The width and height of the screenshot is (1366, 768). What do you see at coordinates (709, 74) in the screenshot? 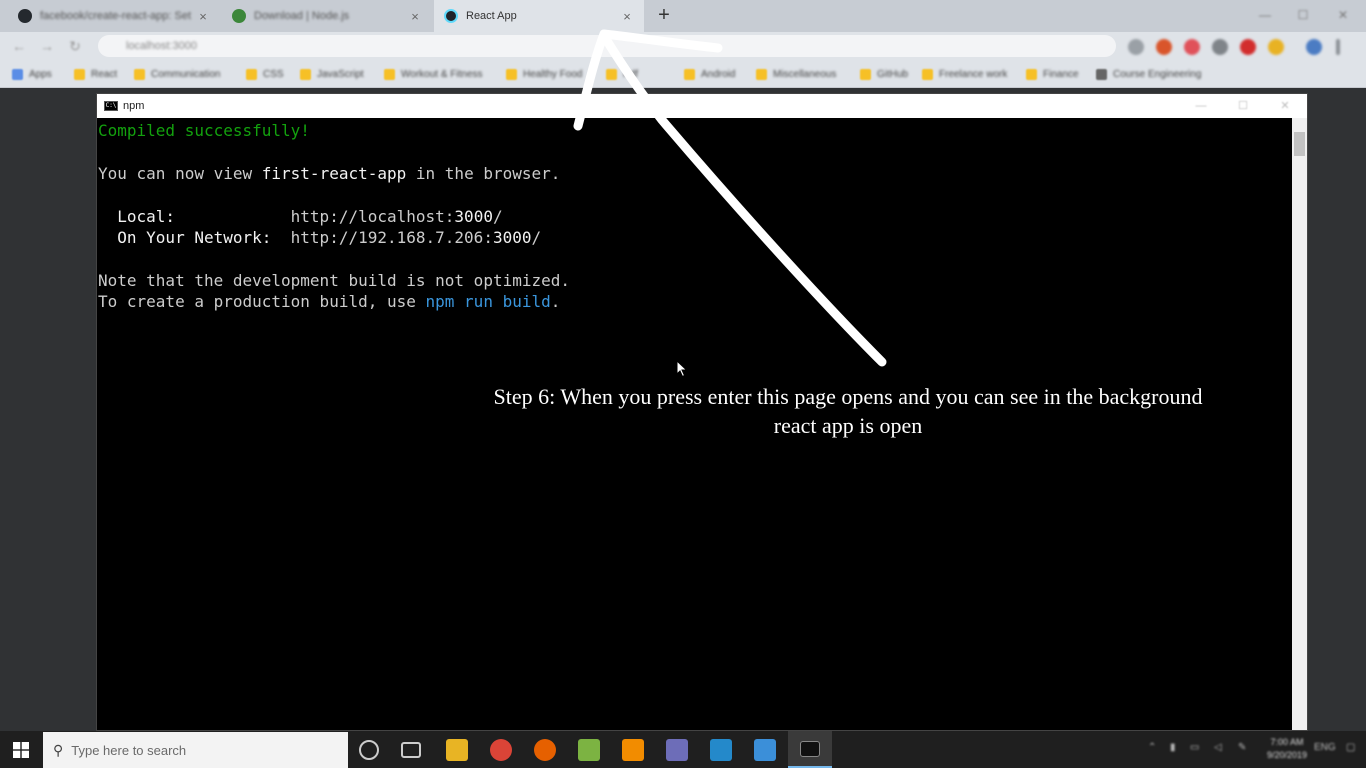
I see `bookmark-folder: Android` at bounding box center [709, 74].